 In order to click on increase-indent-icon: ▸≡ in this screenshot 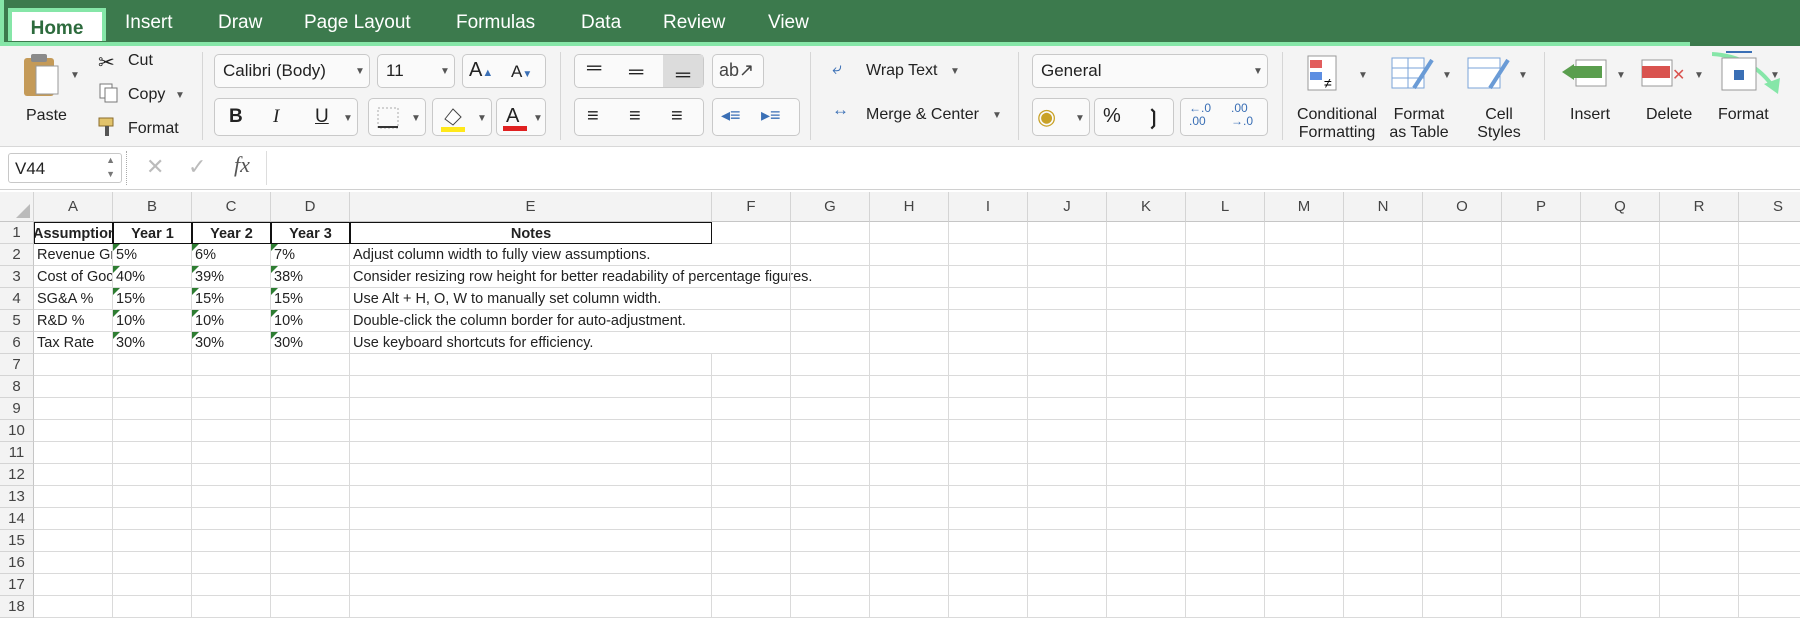, I will do `click(771, 115)`.